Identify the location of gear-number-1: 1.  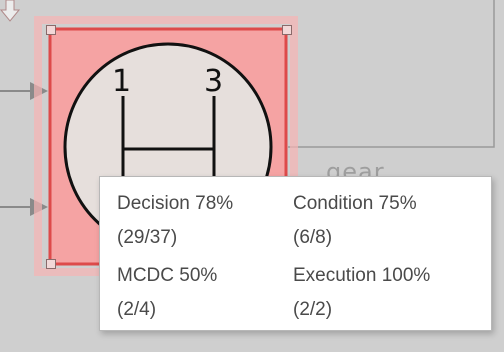
(122, 81).